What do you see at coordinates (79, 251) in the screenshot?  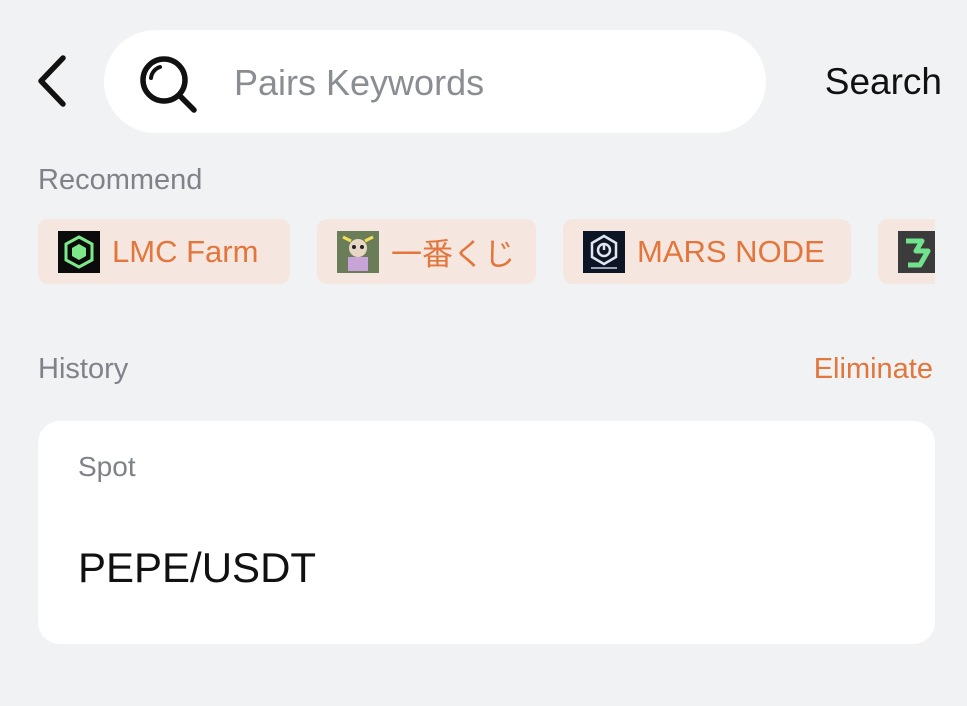 I see `lmc-farm-logo` at bounding box center [79, 251].